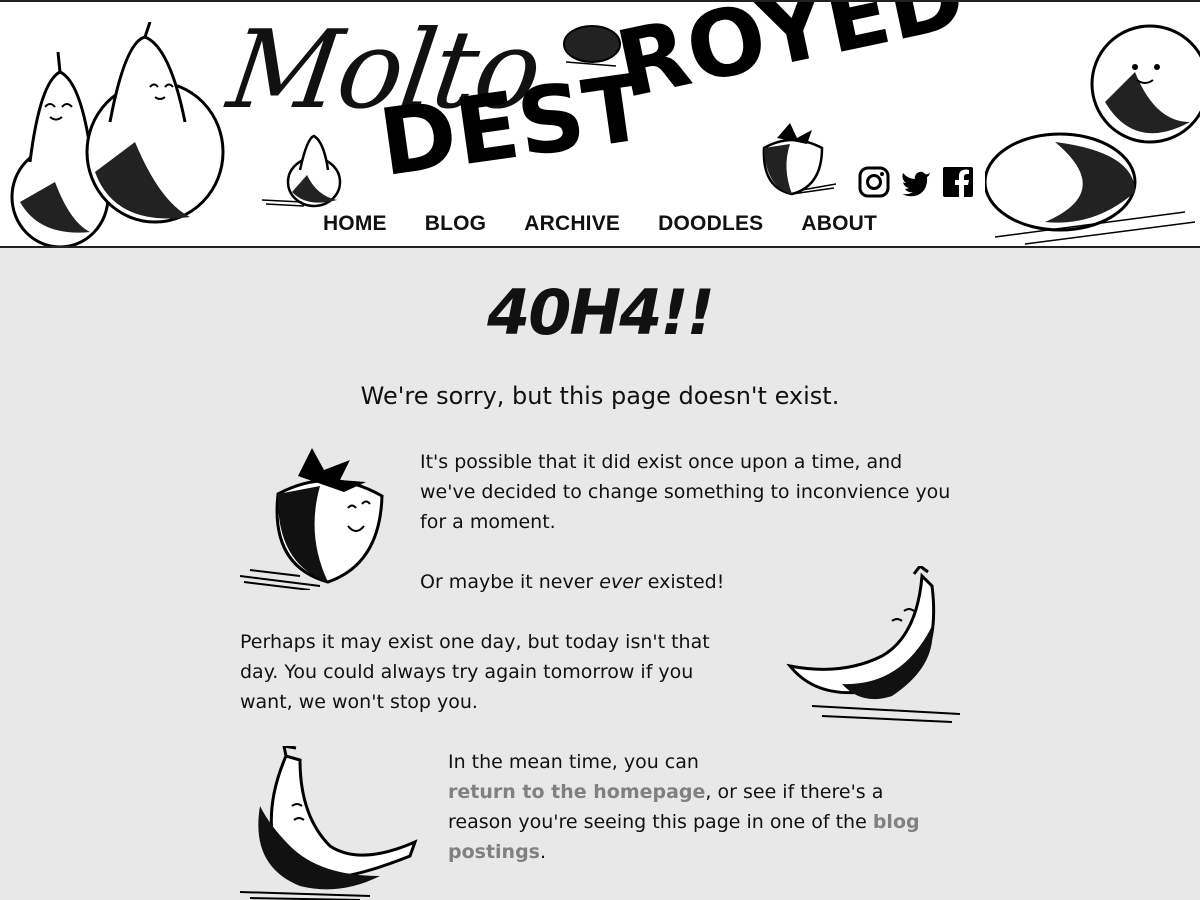  What do you see at coordinates (592, 46) in the screenshot?
I see `small-lemon-illustration` at bounding box center [592, 46].